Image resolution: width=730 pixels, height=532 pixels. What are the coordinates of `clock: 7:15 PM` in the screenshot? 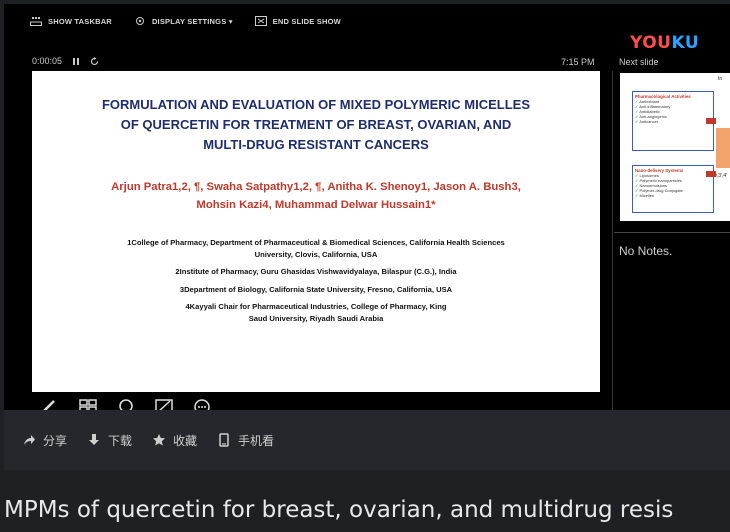 It's located at (578, 62).